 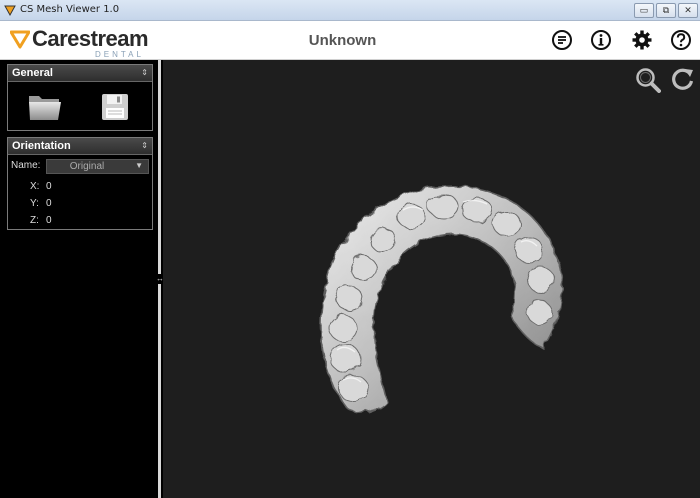 I want to click on zoom-icon, so click(x=648, y=80).